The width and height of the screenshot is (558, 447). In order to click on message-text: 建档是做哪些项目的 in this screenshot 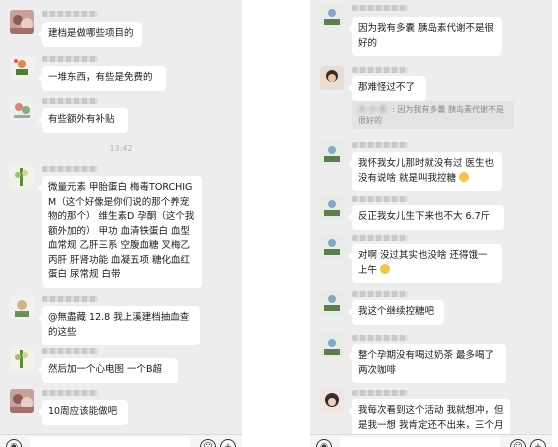, I will do `click(91, 33)`.